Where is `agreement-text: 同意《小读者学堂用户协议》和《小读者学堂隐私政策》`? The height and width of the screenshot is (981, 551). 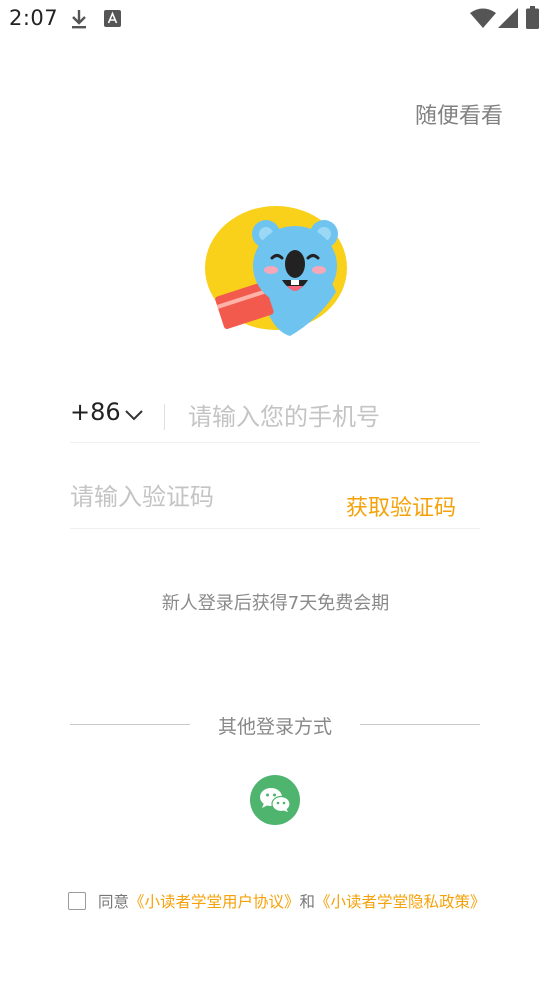
agreement-text: 同意《小读者学堂用户协议》和《小读者学堂隐私政策》 is located at coordinates (292, 901).